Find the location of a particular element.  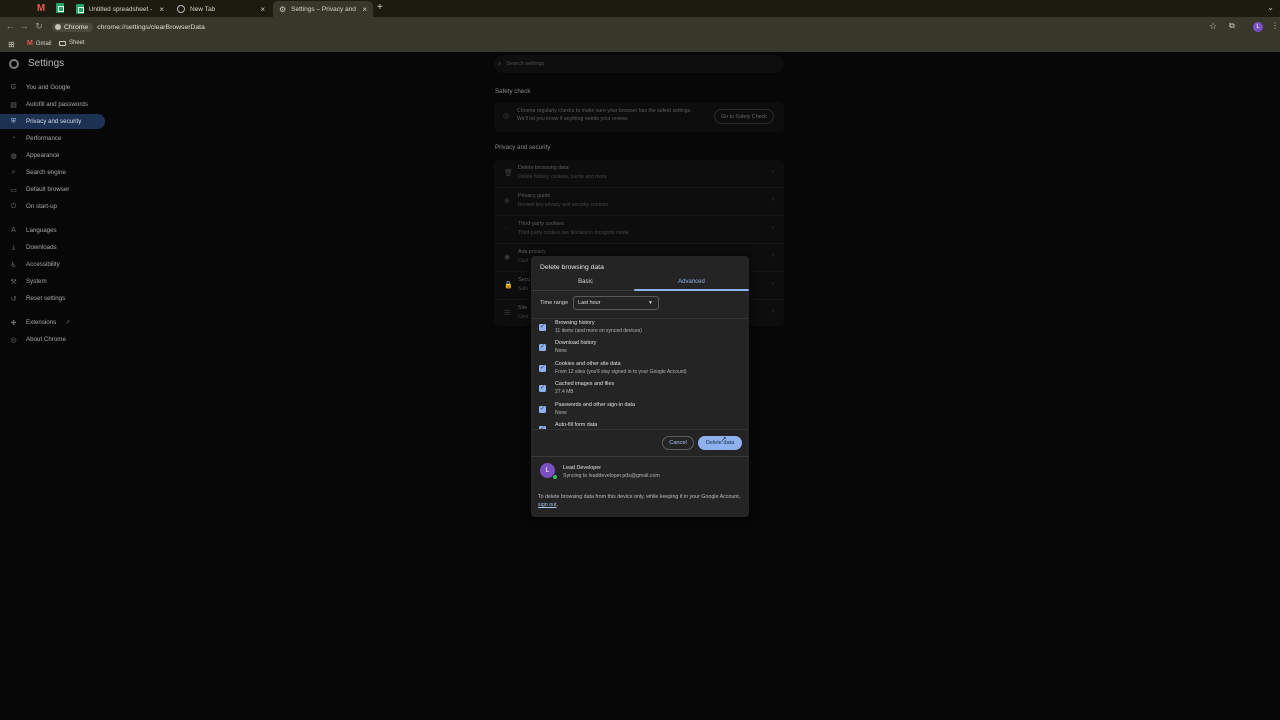

checkbox-download-history: ✓ Download history None is located at coordinates (640, 349).